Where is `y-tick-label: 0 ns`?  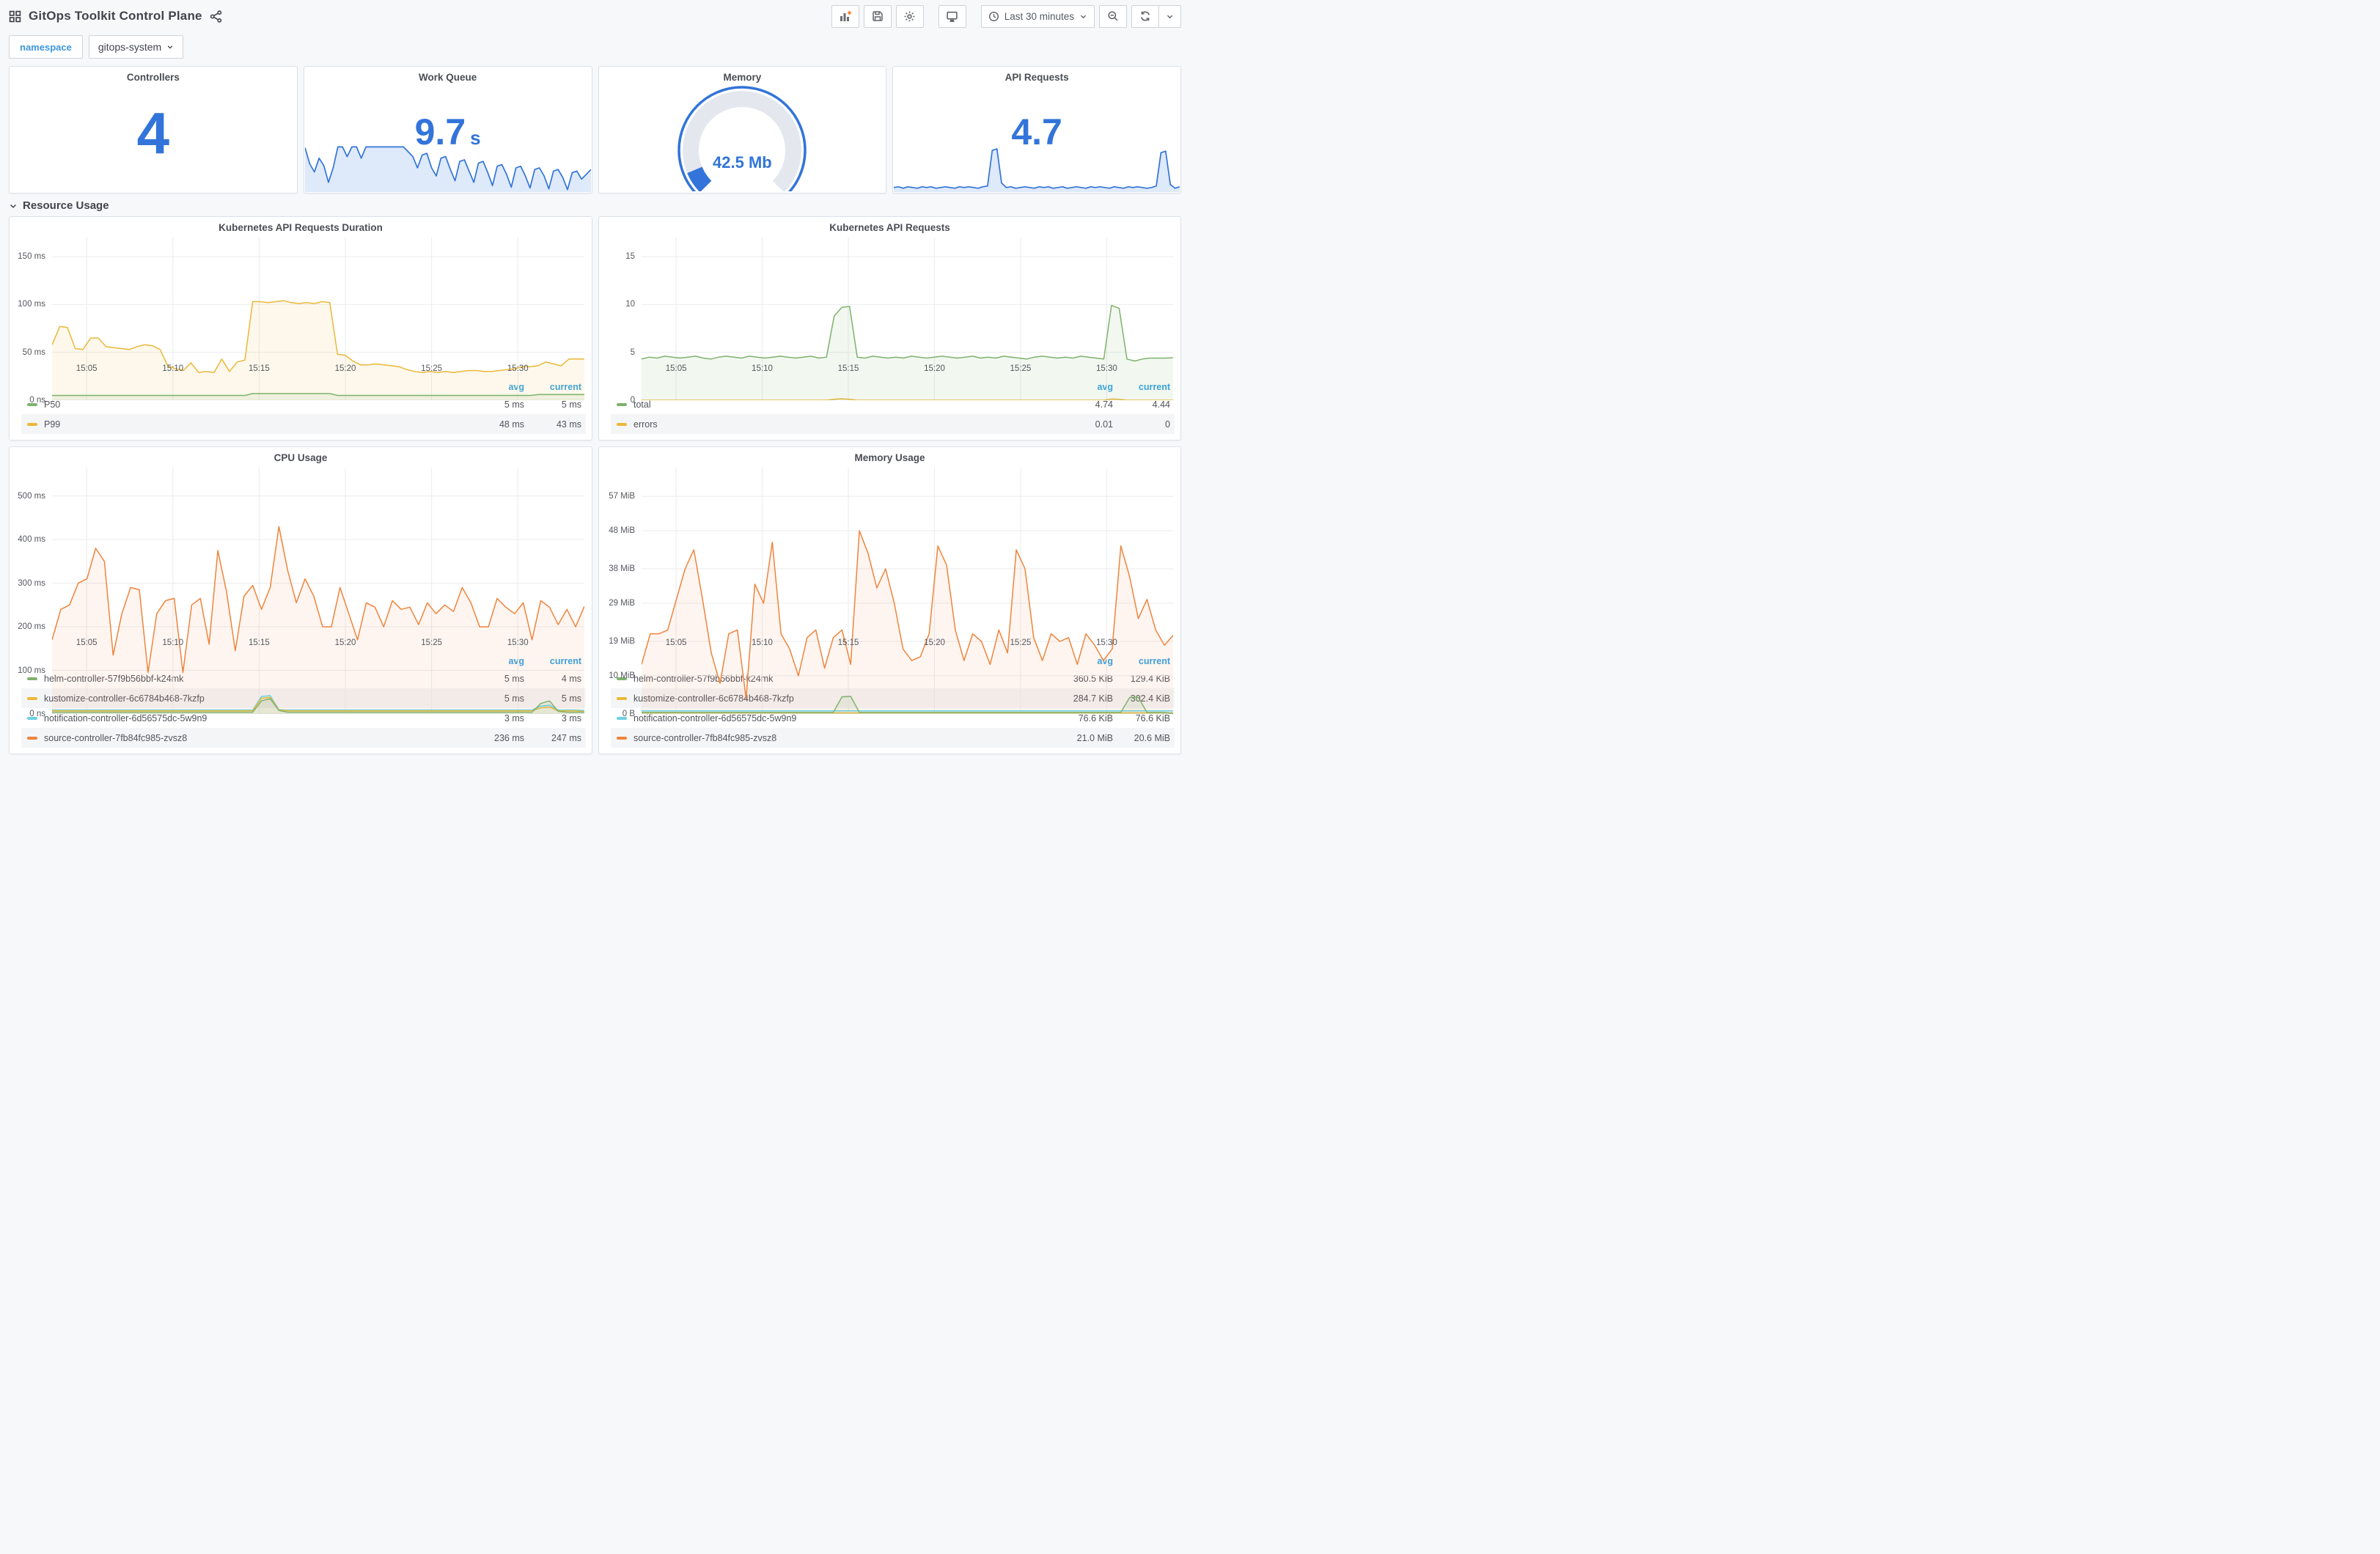 y-tick-label: 0 ns is located at coordinates (37, 401).